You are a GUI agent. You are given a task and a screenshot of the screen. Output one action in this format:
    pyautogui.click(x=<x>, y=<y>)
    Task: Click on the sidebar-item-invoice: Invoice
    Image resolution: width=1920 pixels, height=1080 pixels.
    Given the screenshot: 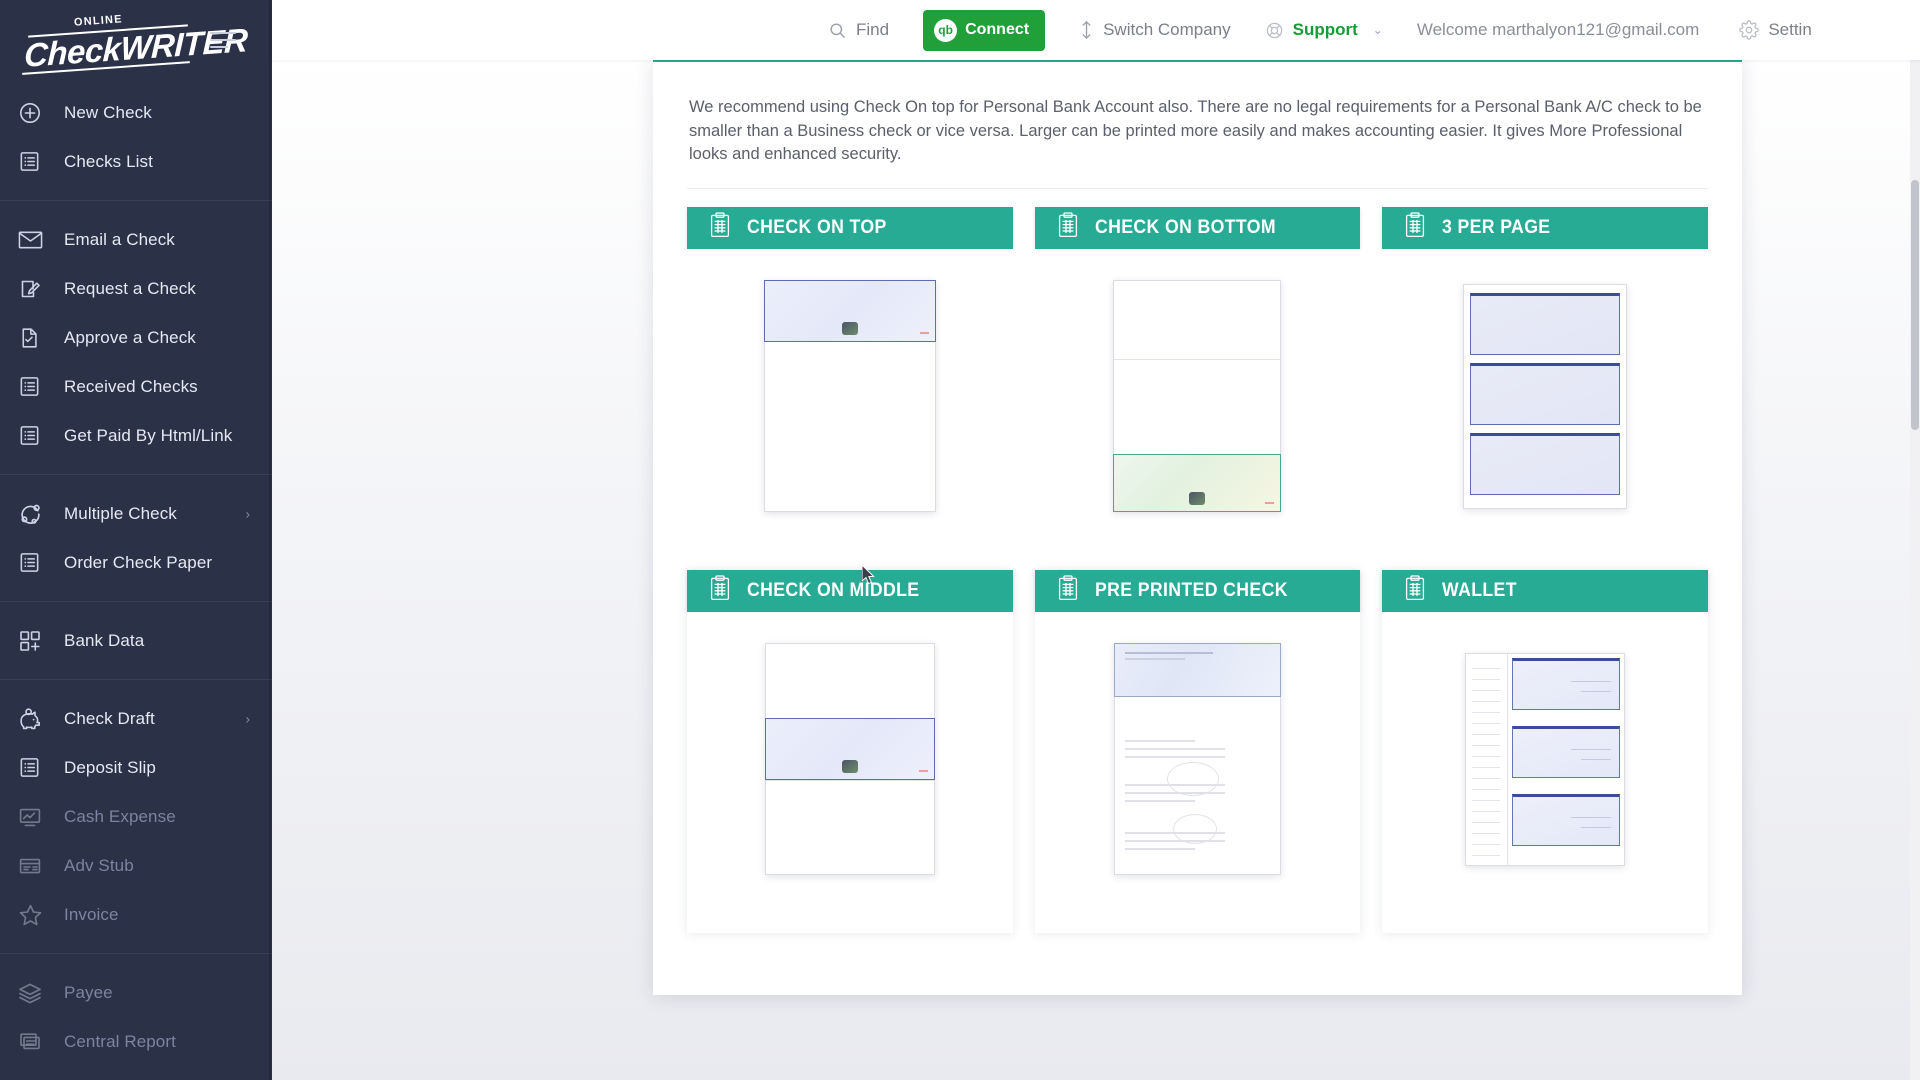 What is the action you would take?
    pyautogui.click(x=136, y=914)
    